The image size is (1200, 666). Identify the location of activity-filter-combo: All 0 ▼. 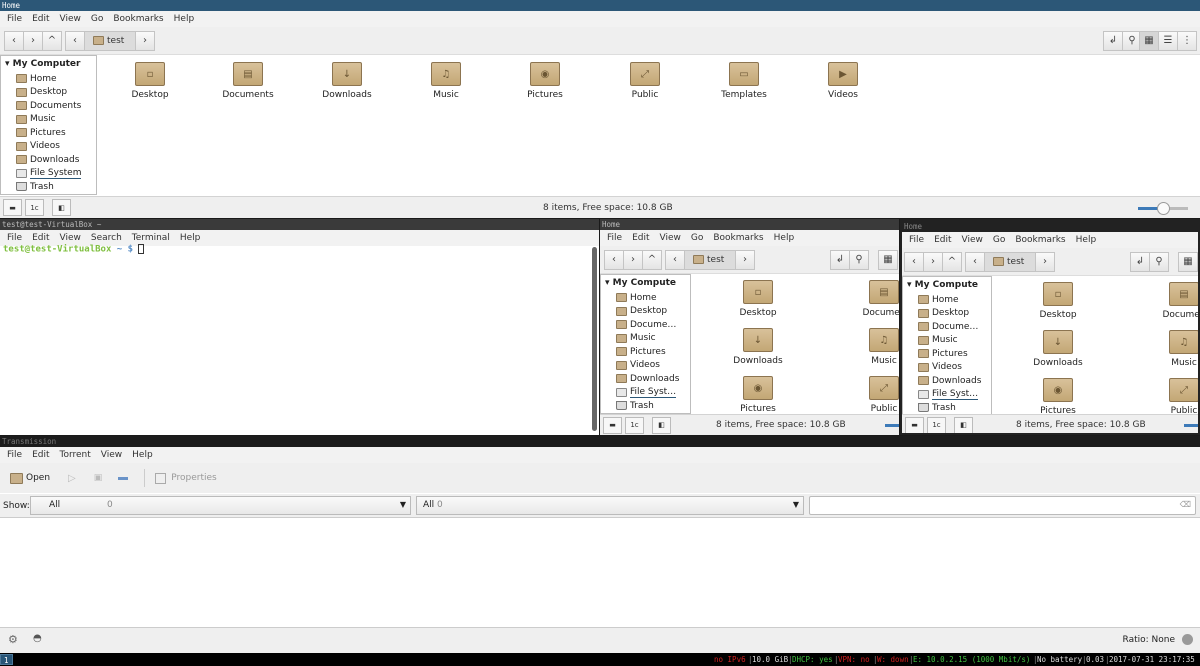
(220, 505).